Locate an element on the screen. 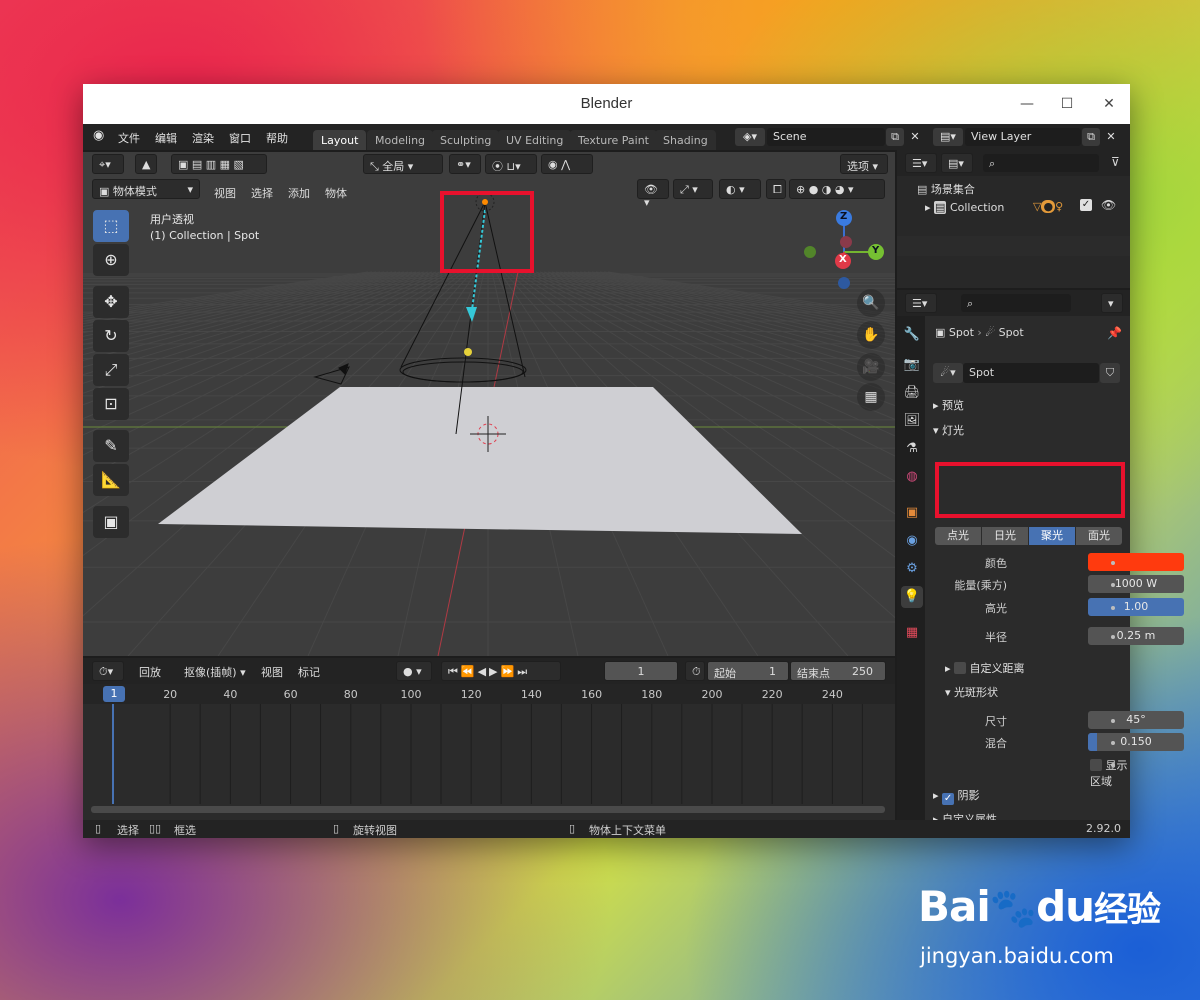  power-field: 1000 W is located at coordinates (1136, 584).